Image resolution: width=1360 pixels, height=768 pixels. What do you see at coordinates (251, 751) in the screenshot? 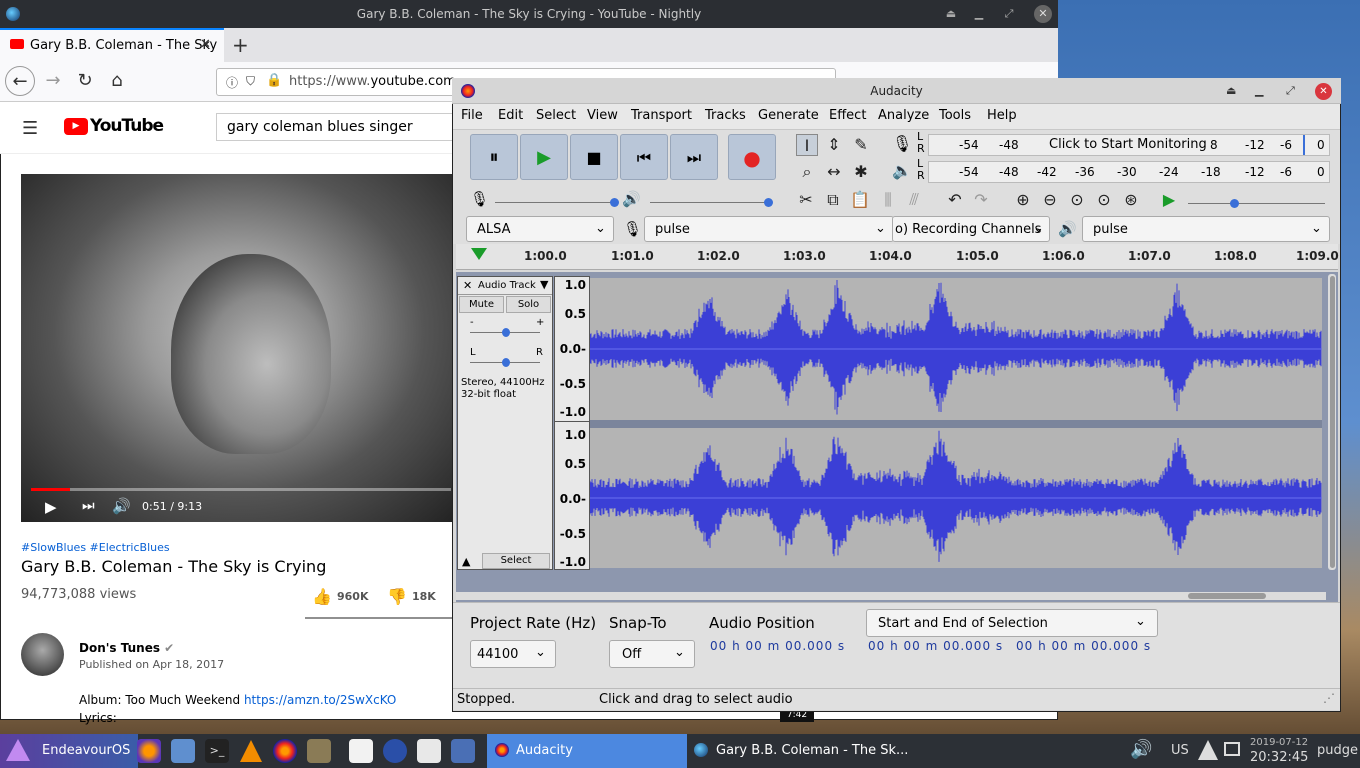
I see `vlc-launcher-icon` at bounding box center [251, 751].